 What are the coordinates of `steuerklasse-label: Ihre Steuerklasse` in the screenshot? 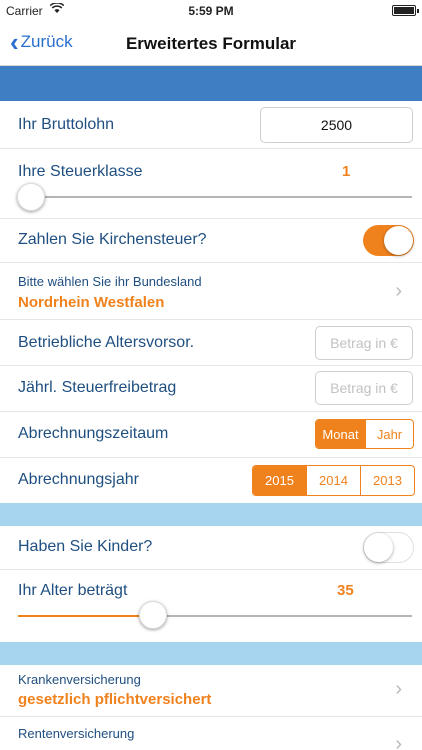 It's located at (80, 171).